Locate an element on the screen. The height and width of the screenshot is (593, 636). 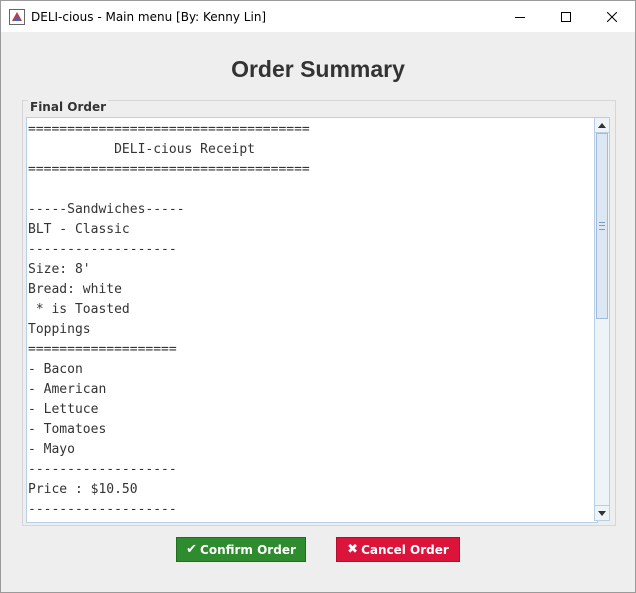
app-icon is located at coordinates (17, 16).